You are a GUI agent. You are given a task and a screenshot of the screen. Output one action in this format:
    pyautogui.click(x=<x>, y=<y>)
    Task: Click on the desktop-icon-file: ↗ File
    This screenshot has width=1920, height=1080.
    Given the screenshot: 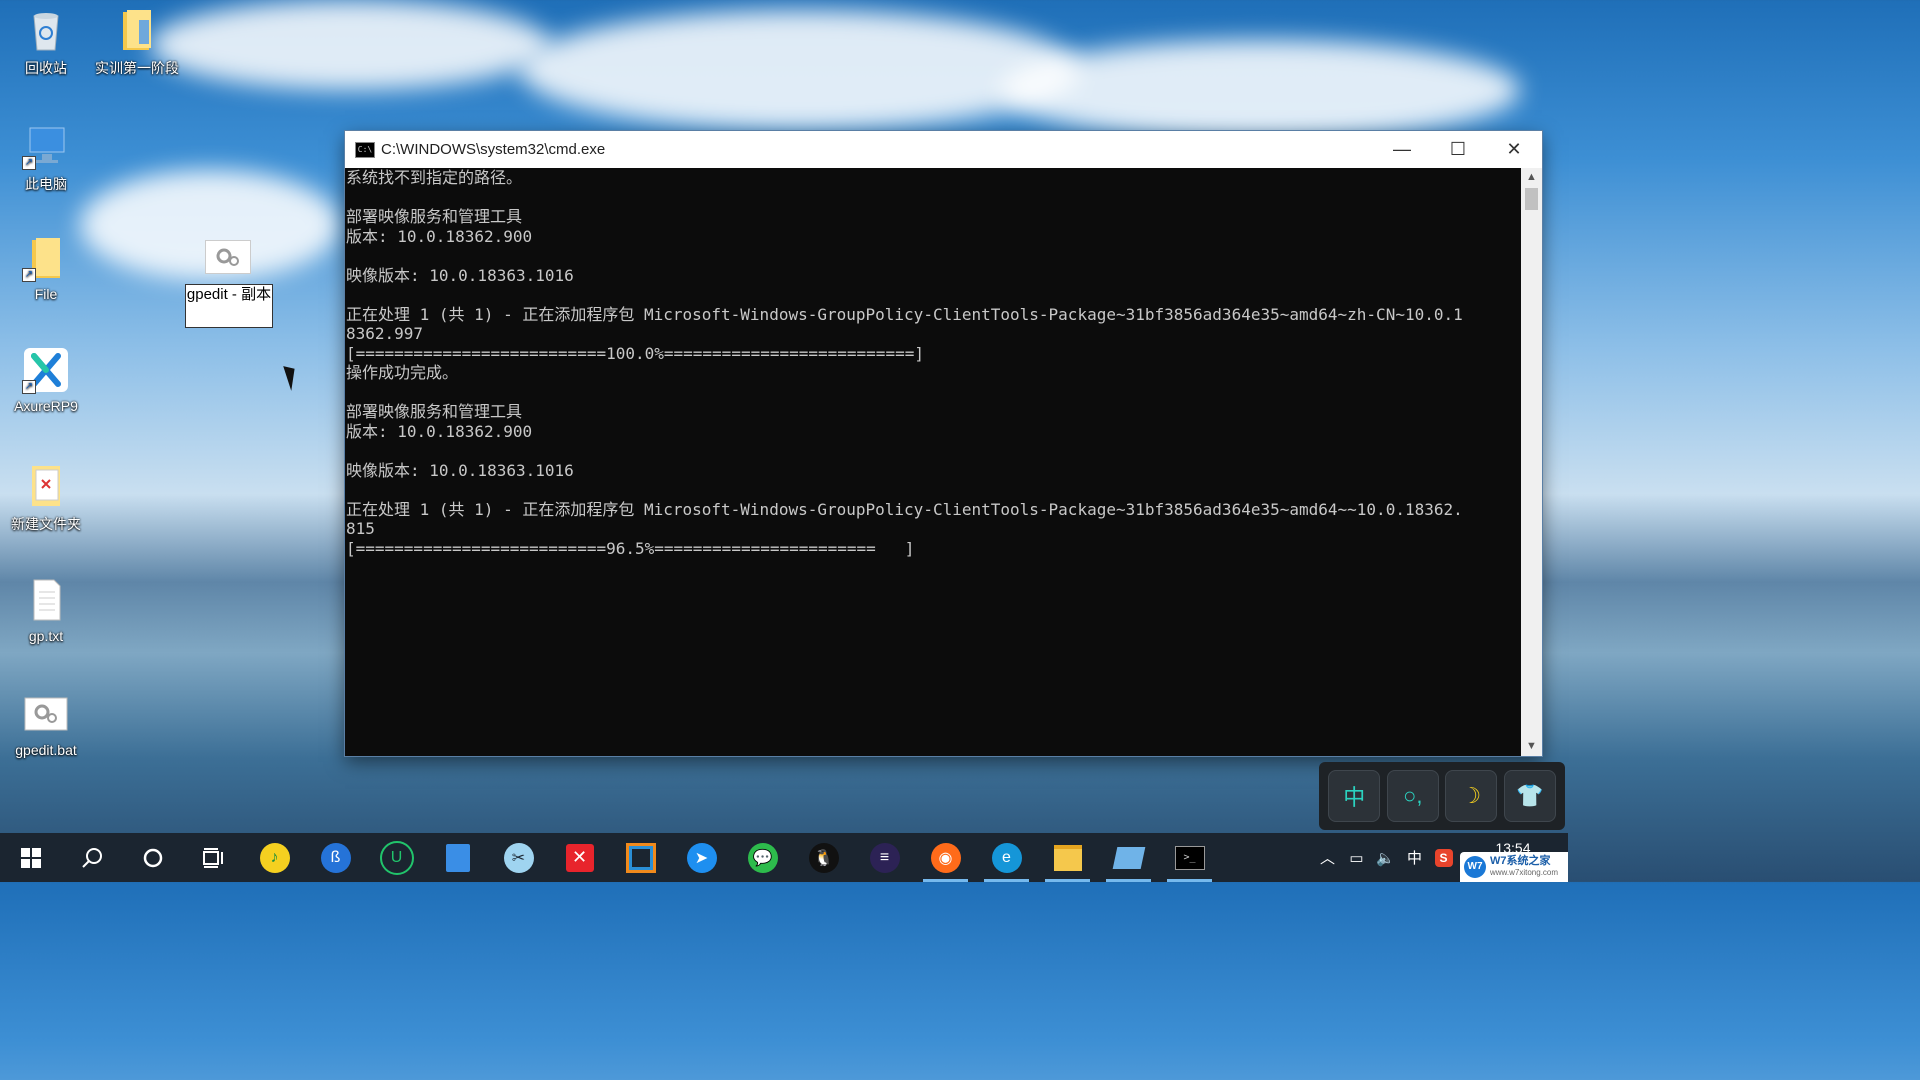 What is the action you would take?
    pyautogui.click(x=46, y=268)
    